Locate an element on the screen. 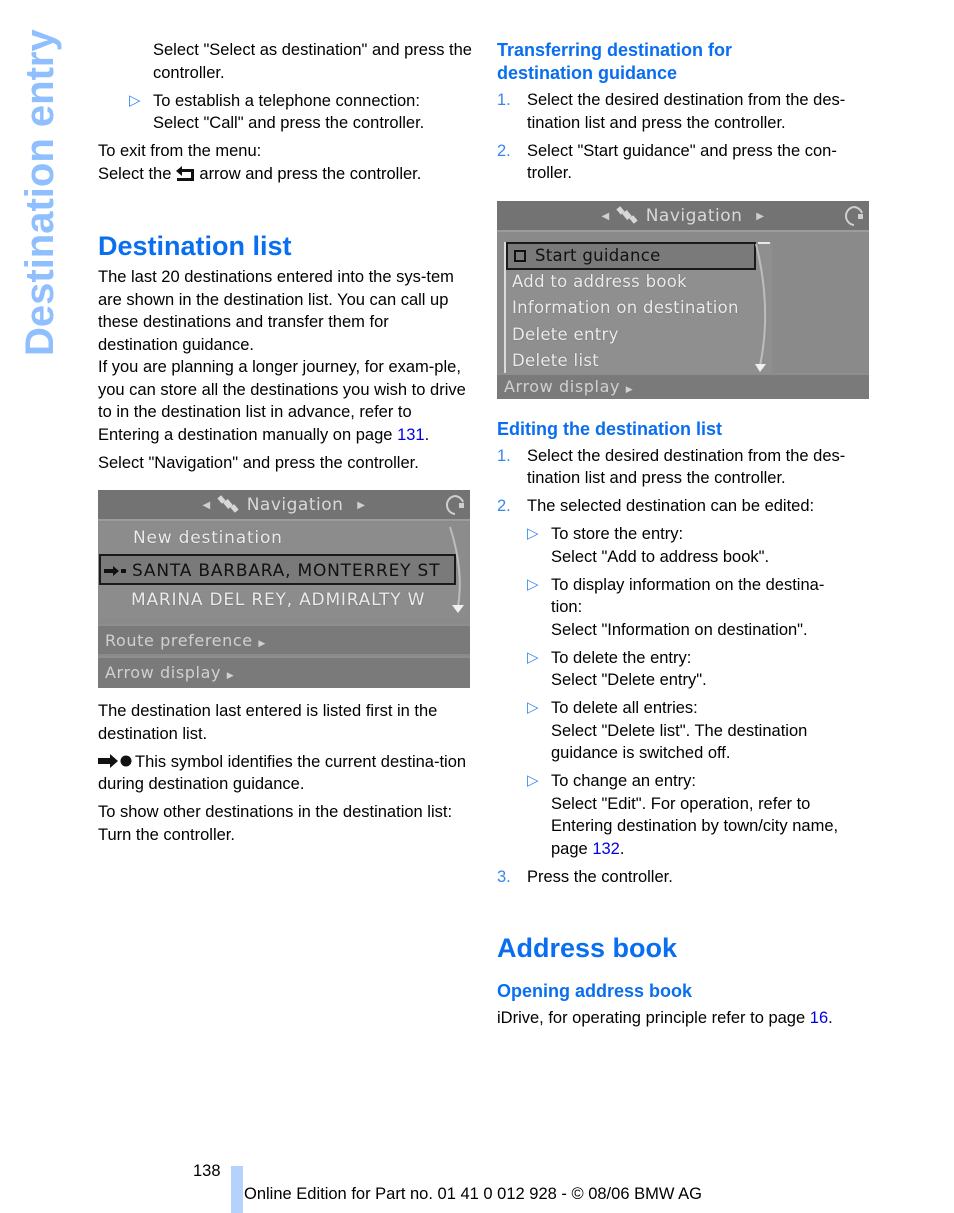 Image resolution: width=954 pixels, height=1213 pixels. footer-accent-bar is located at coordinates (237, 1189).